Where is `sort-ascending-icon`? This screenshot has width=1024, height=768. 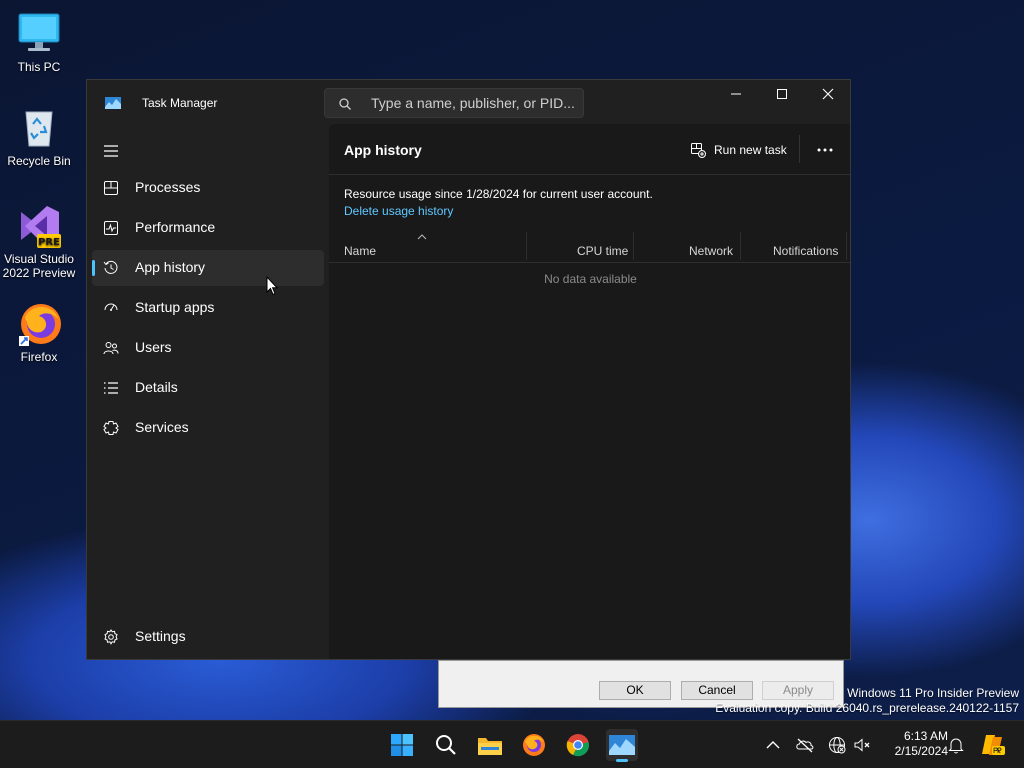 sort-ascending-icon is located at coordinates (422, 237).